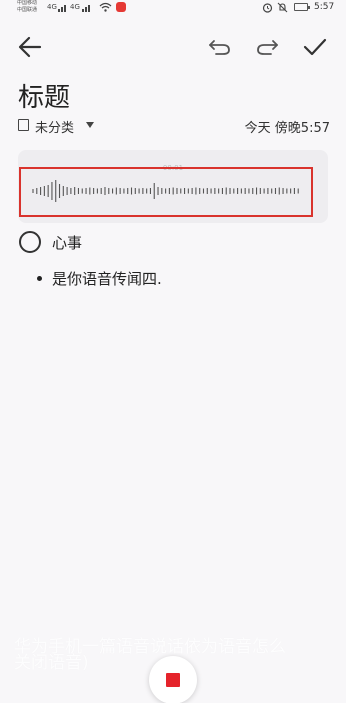 This screenshot has width=346, height=703. What do you see at coordinates (27, 3) in the screenshot?
I see `carrier-1: 中国移动` at bounding box center [27, 3].